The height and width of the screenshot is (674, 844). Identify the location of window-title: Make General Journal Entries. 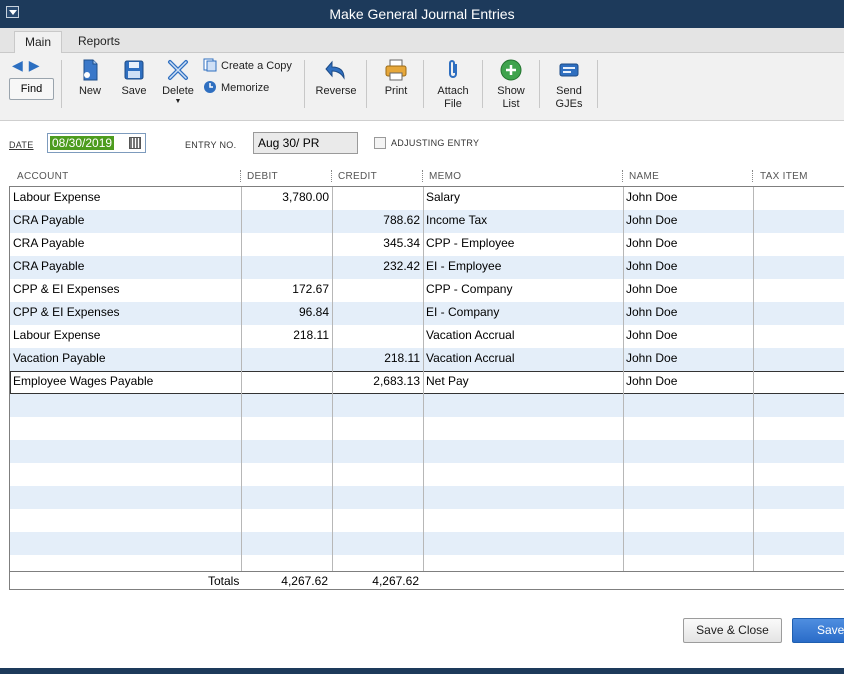
(422, 14).